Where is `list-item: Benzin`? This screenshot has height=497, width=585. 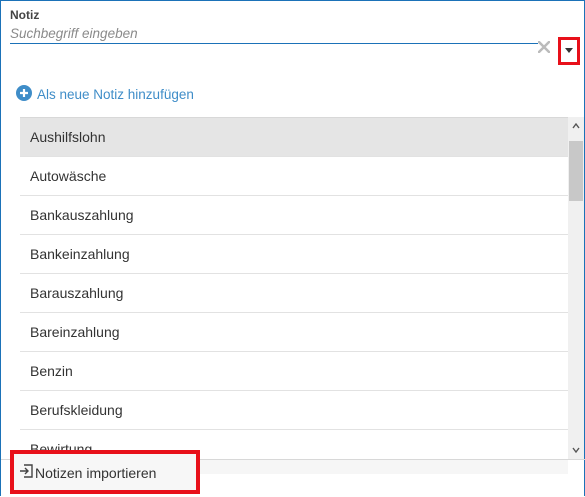
list-item: Benzin is located at coordinates (294, 371).